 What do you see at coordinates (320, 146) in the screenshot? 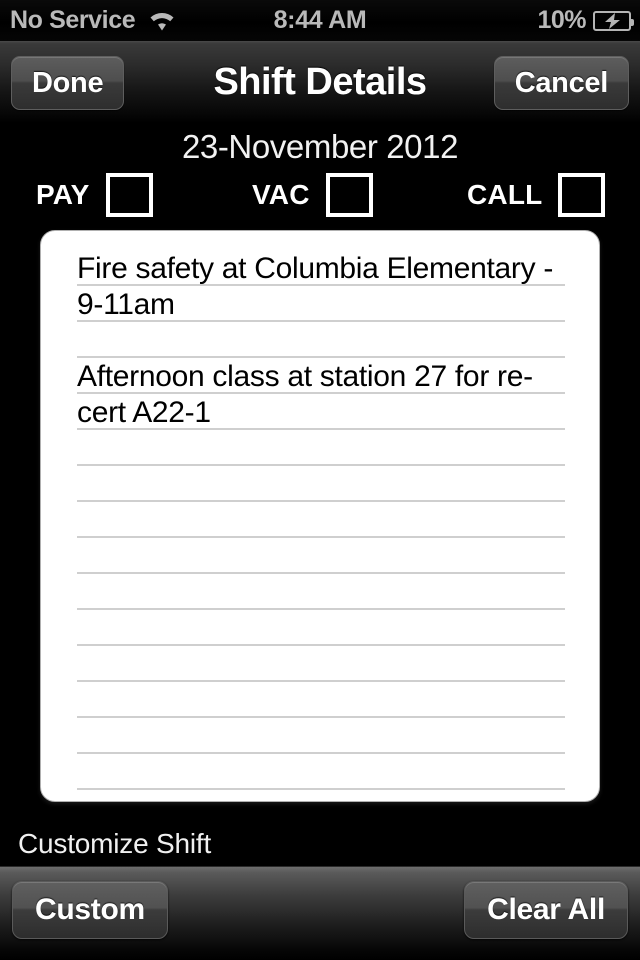
I see `shift-date-label: 23-November 2012` at bounding box center [320, 146].